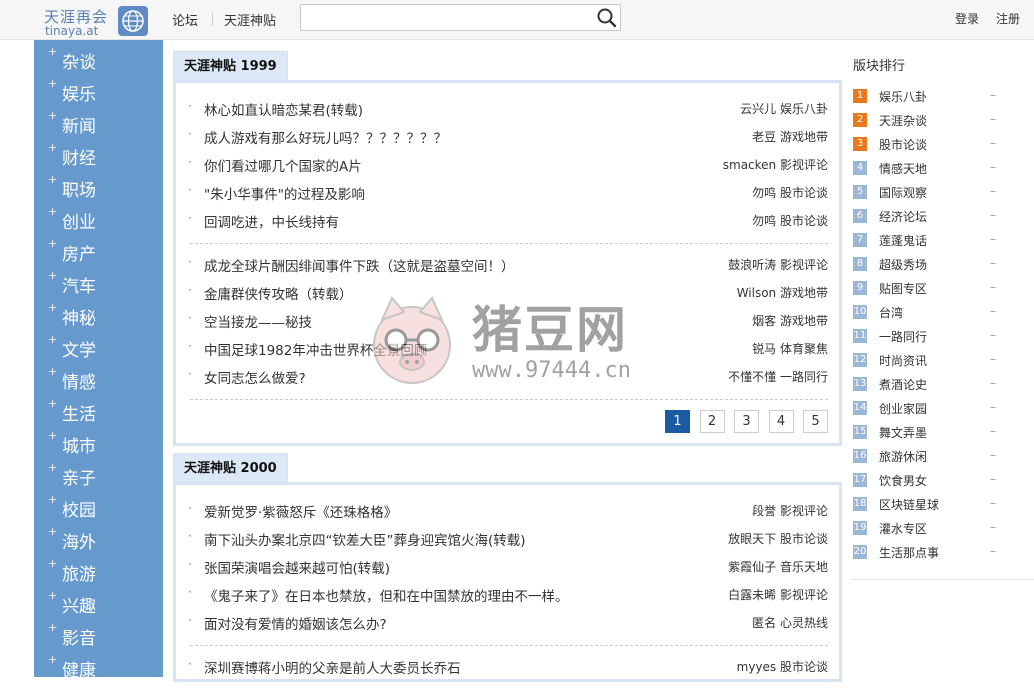 The width and height of the screenshot is (1034, 688). What do you see at coordinates (386, 595) in the screenshot?
I see `post-title-link: 《鬼子来了》在日本也禁放，但和在中国禁放的理由不一样。` at bounding box center [386, 595].